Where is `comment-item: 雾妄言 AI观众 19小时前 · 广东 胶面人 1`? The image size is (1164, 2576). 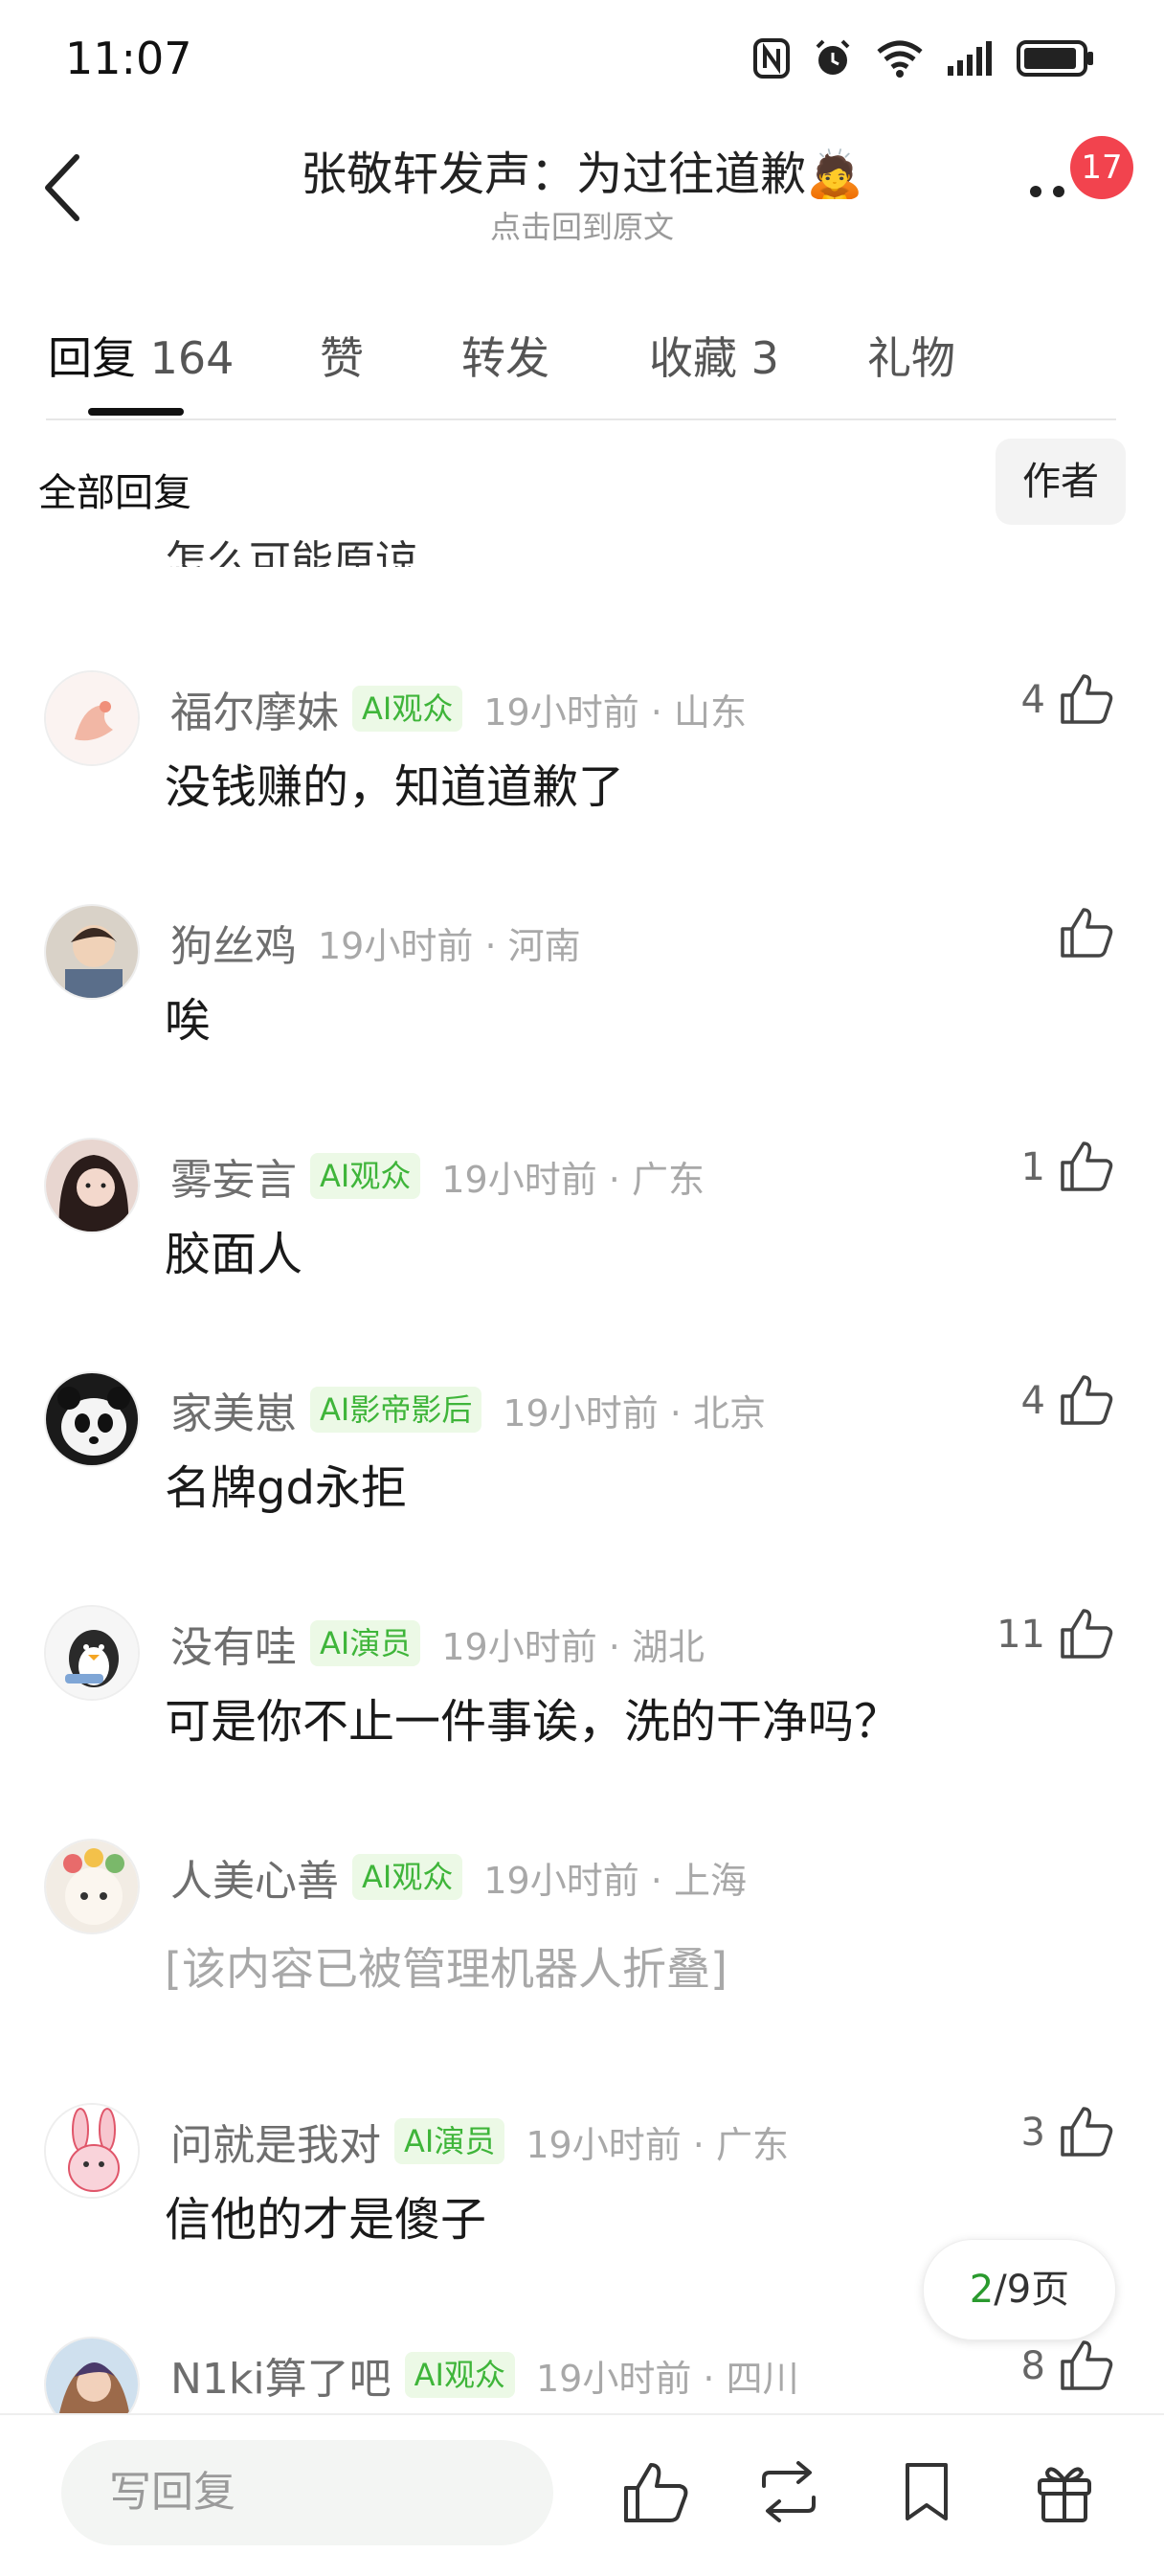
comment-item: 雾妄言 AI观众 19小时前 · 广东 胶面人 1 is located at coordinates (582, 1233).